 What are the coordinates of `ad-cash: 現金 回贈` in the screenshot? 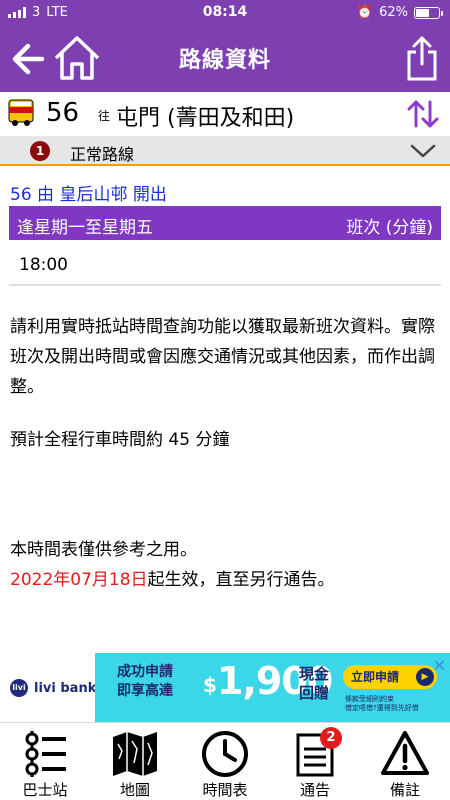 It's located at (314, 684).